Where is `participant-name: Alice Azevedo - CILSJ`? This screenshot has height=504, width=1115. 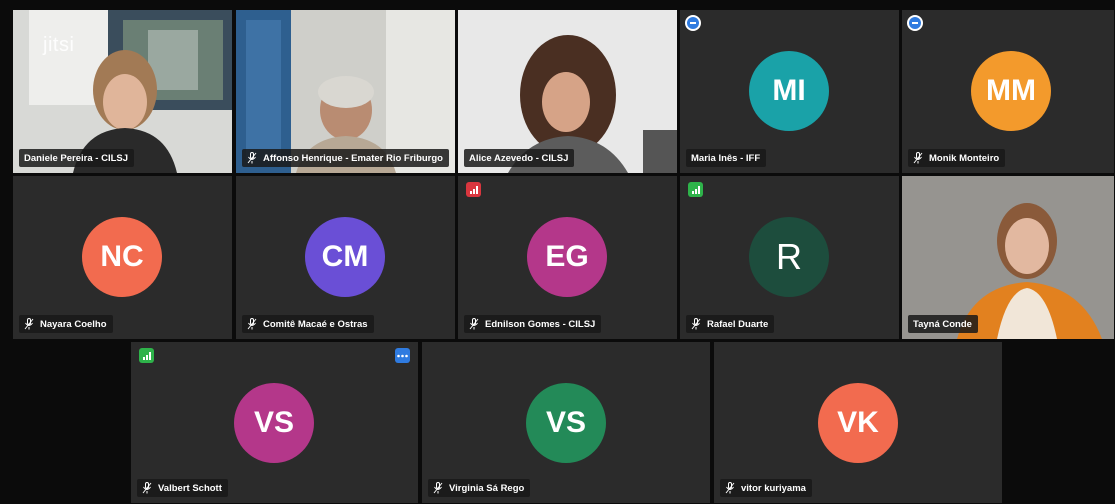 participant-name: Alice Azevedo - CILSJ is located at coordinates (519, 158).